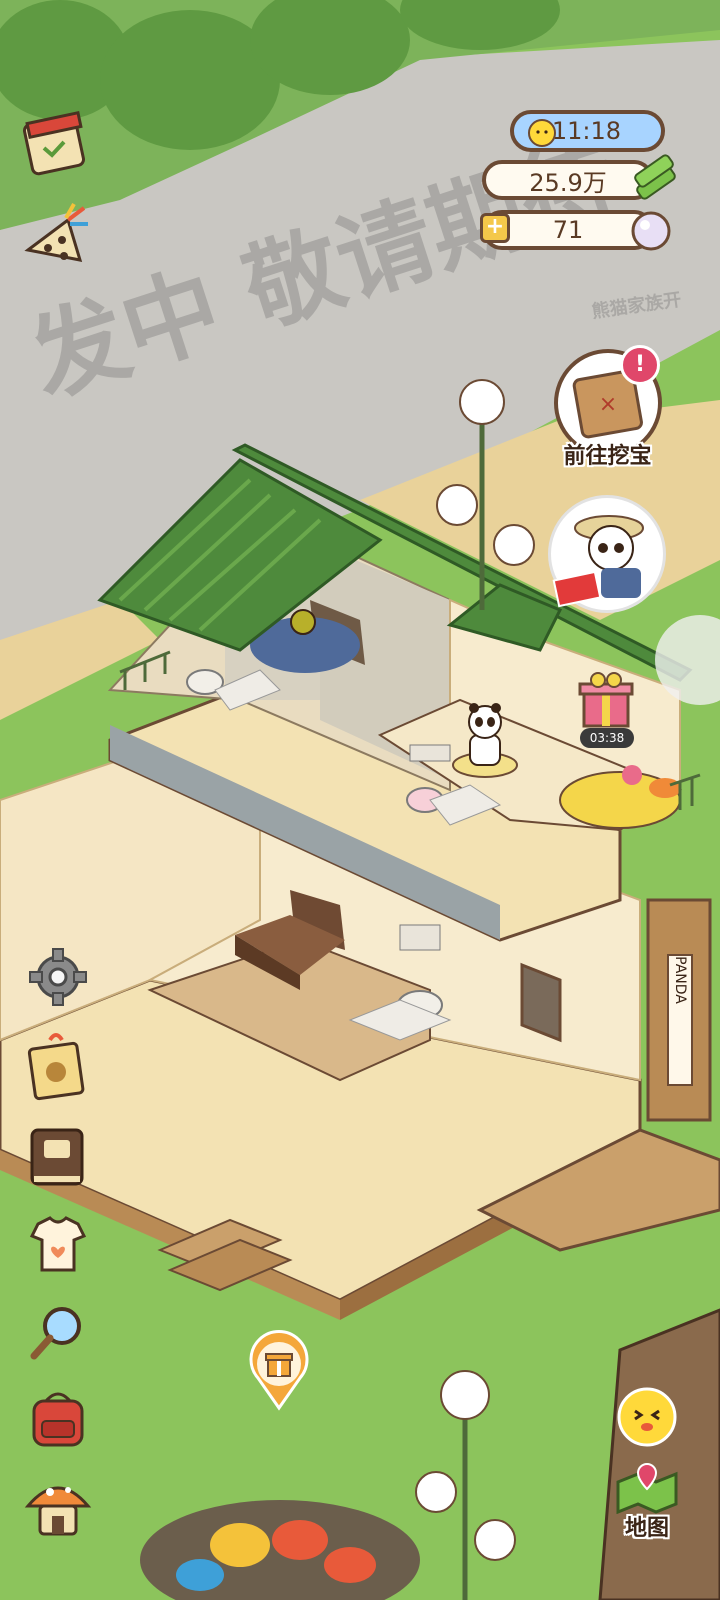 The width and height of the screenshot is (720, 1600). What do you see at coordinates (58, 1506) in the screenshot?
I see `mushroom-house-icon` at bounding box center [58, 1506].